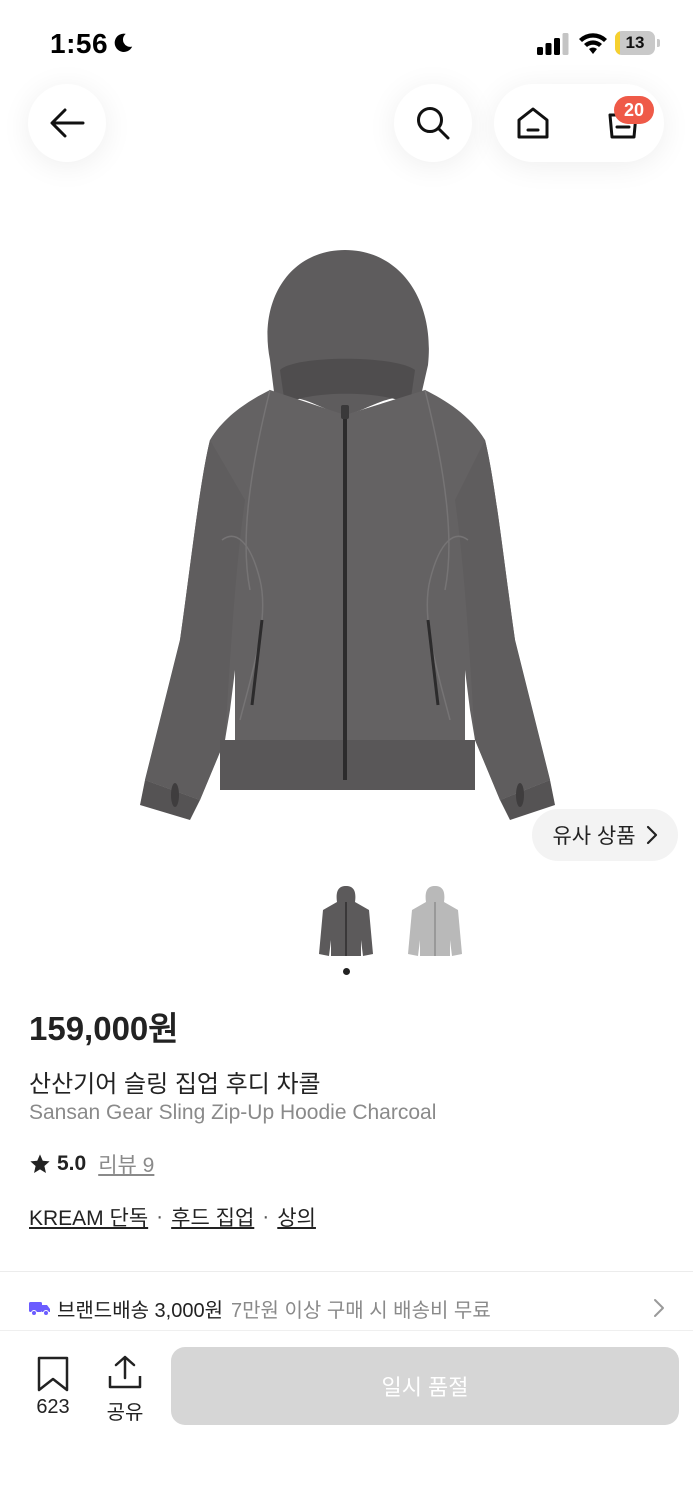  I want to click on category-tags: KREAM 단독 · 후드 집업 · 상의, so click(172, 1217).